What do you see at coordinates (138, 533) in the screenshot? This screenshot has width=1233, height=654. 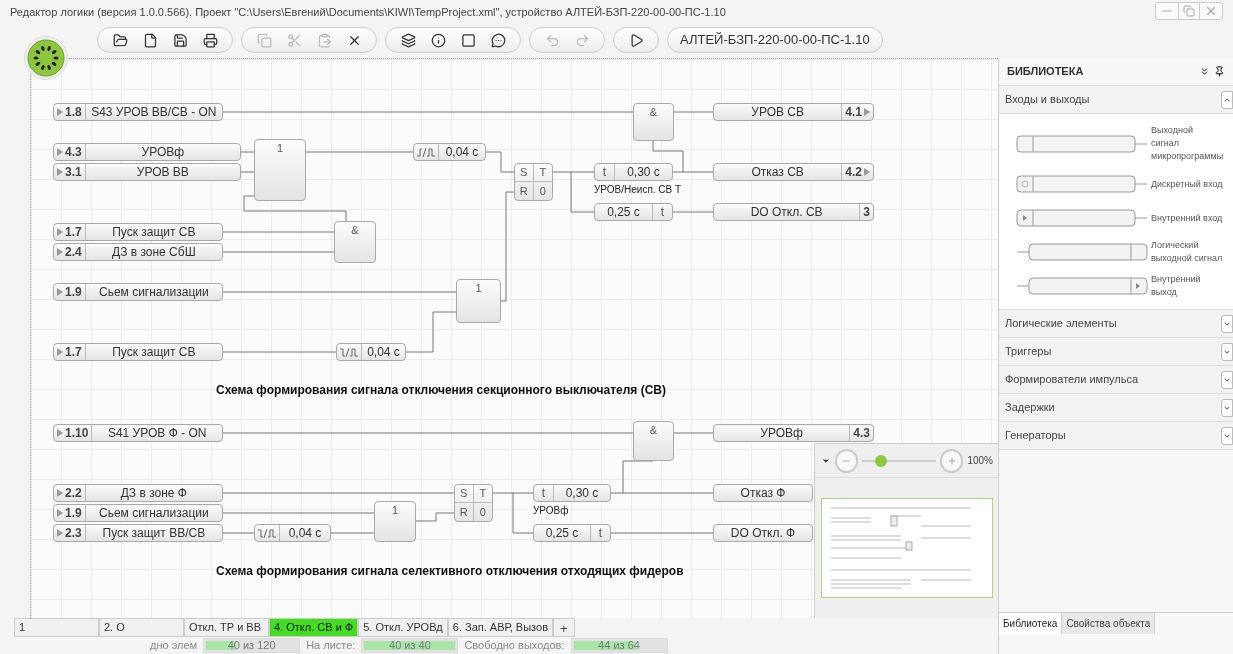 I see `input-block: 2.3 Пуск защит ВВ/СВ` at bounding box center [138, 533].